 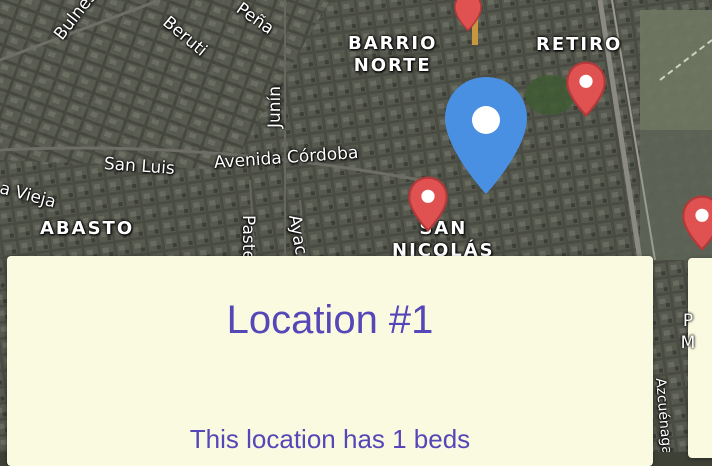 What do you see at coordinates (275, 106) in the screenshot?
I see `street-junin: Junín` at bounding box center [275, 106].